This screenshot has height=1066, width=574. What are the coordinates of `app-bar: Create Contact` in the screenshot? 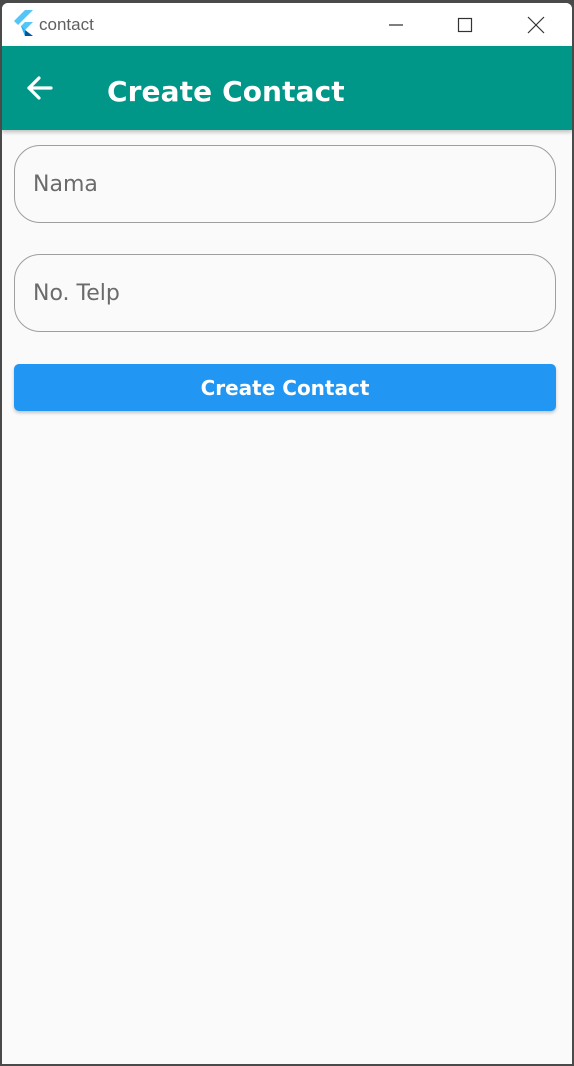 It's located at (287, 88).